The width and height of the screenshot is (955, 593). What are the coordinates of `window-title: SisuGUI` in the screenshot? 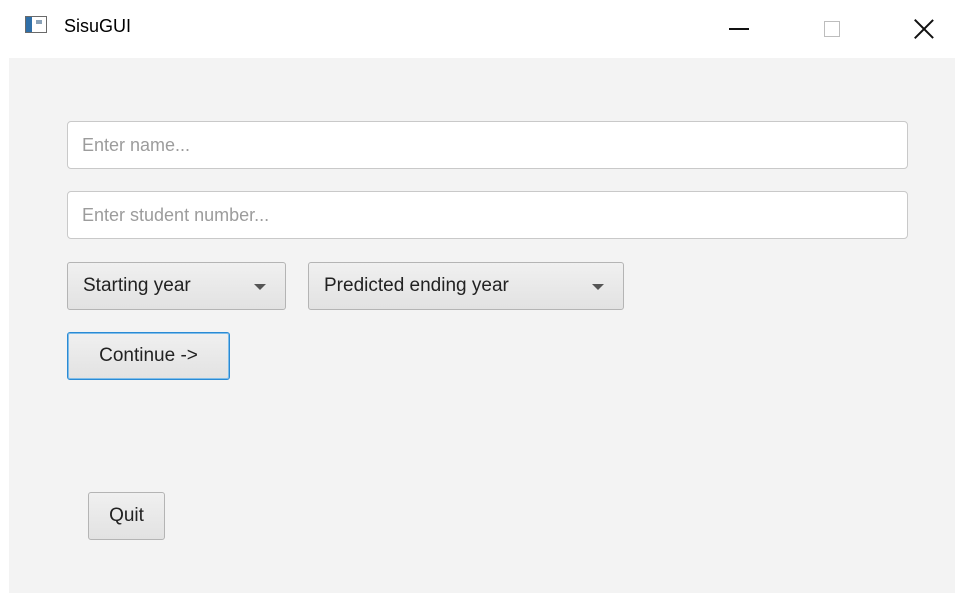 It's located at (98, 26).